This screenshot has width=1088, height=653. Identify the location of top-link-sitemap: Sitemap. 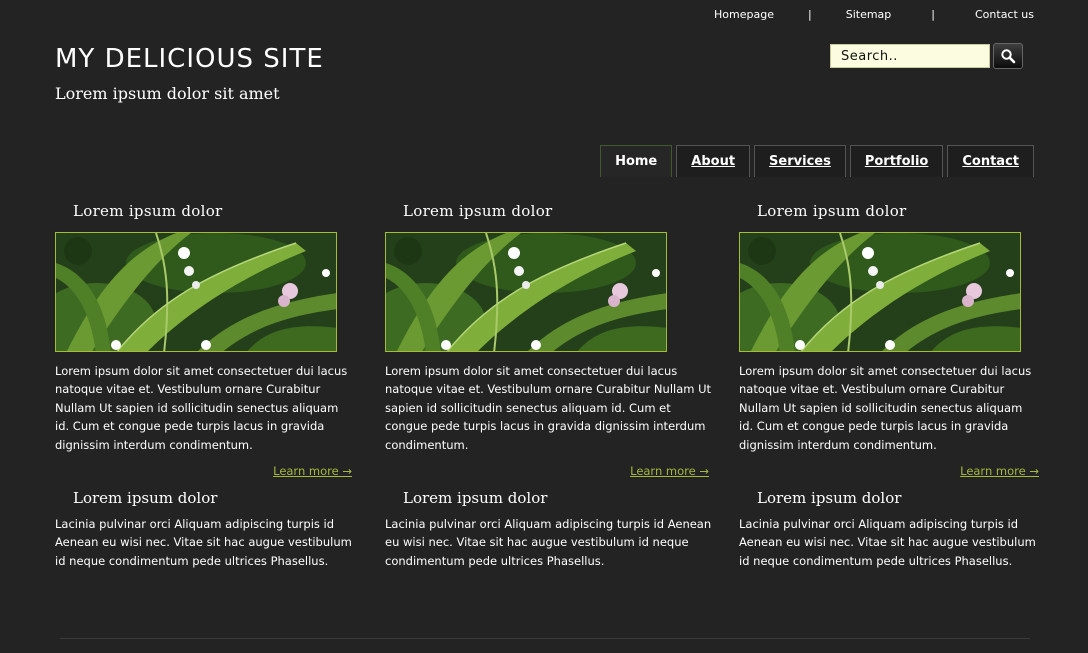
(869, 14).